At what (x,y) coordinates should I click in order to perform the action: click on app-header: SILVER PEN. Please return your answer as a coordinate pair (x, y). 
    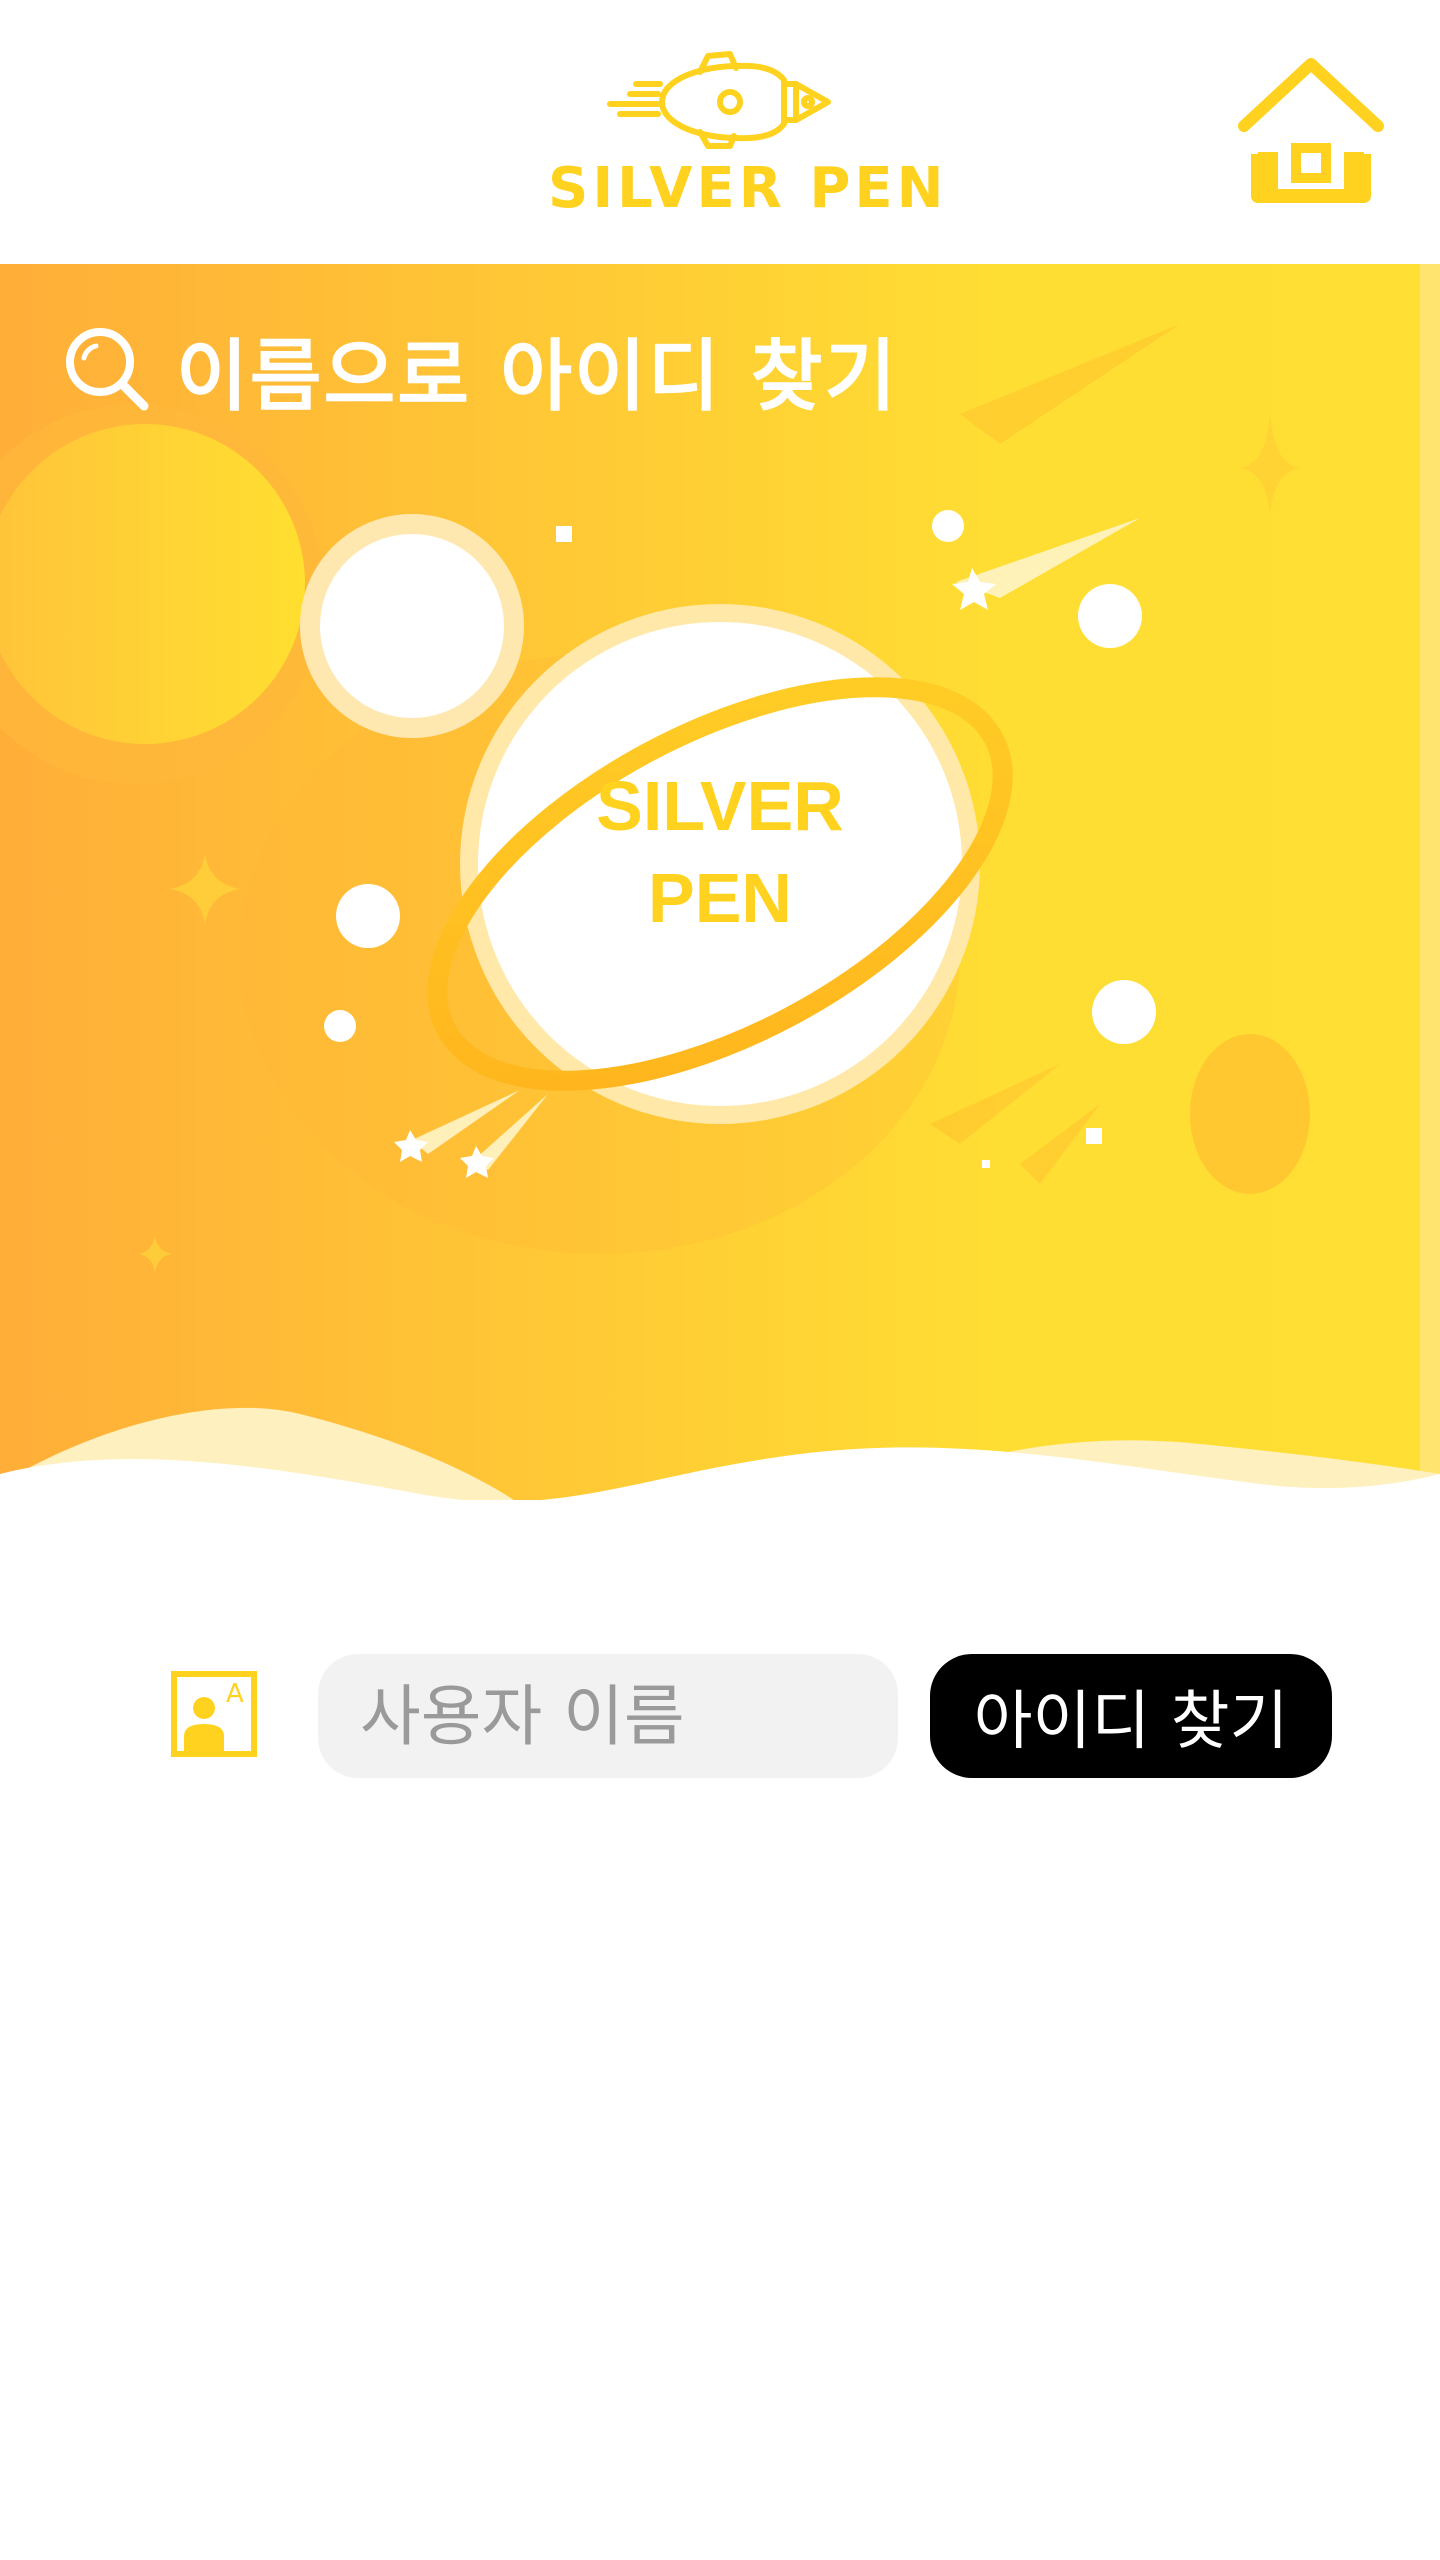
    Looking at the image, I should click on (720, 132).